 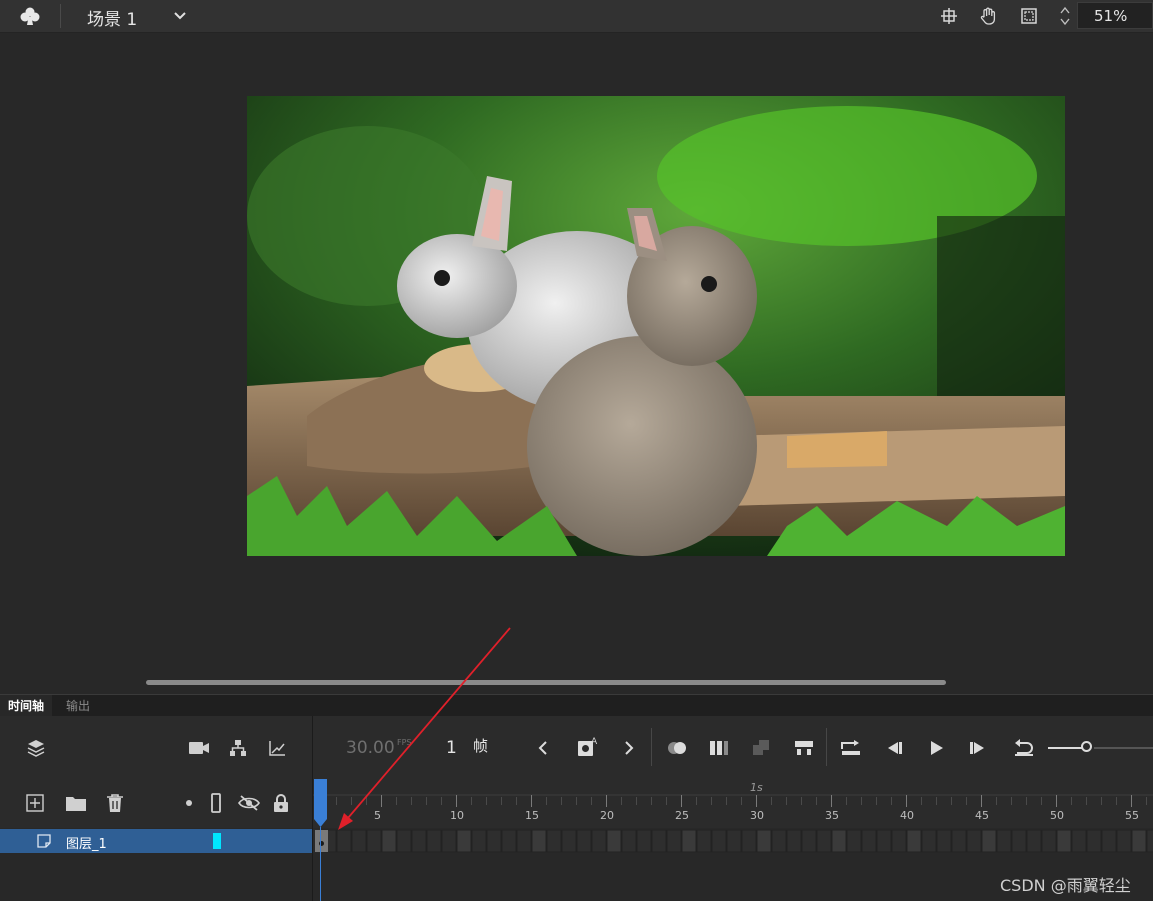 I want to click on clip-icon, so click(x=1029, y=16).